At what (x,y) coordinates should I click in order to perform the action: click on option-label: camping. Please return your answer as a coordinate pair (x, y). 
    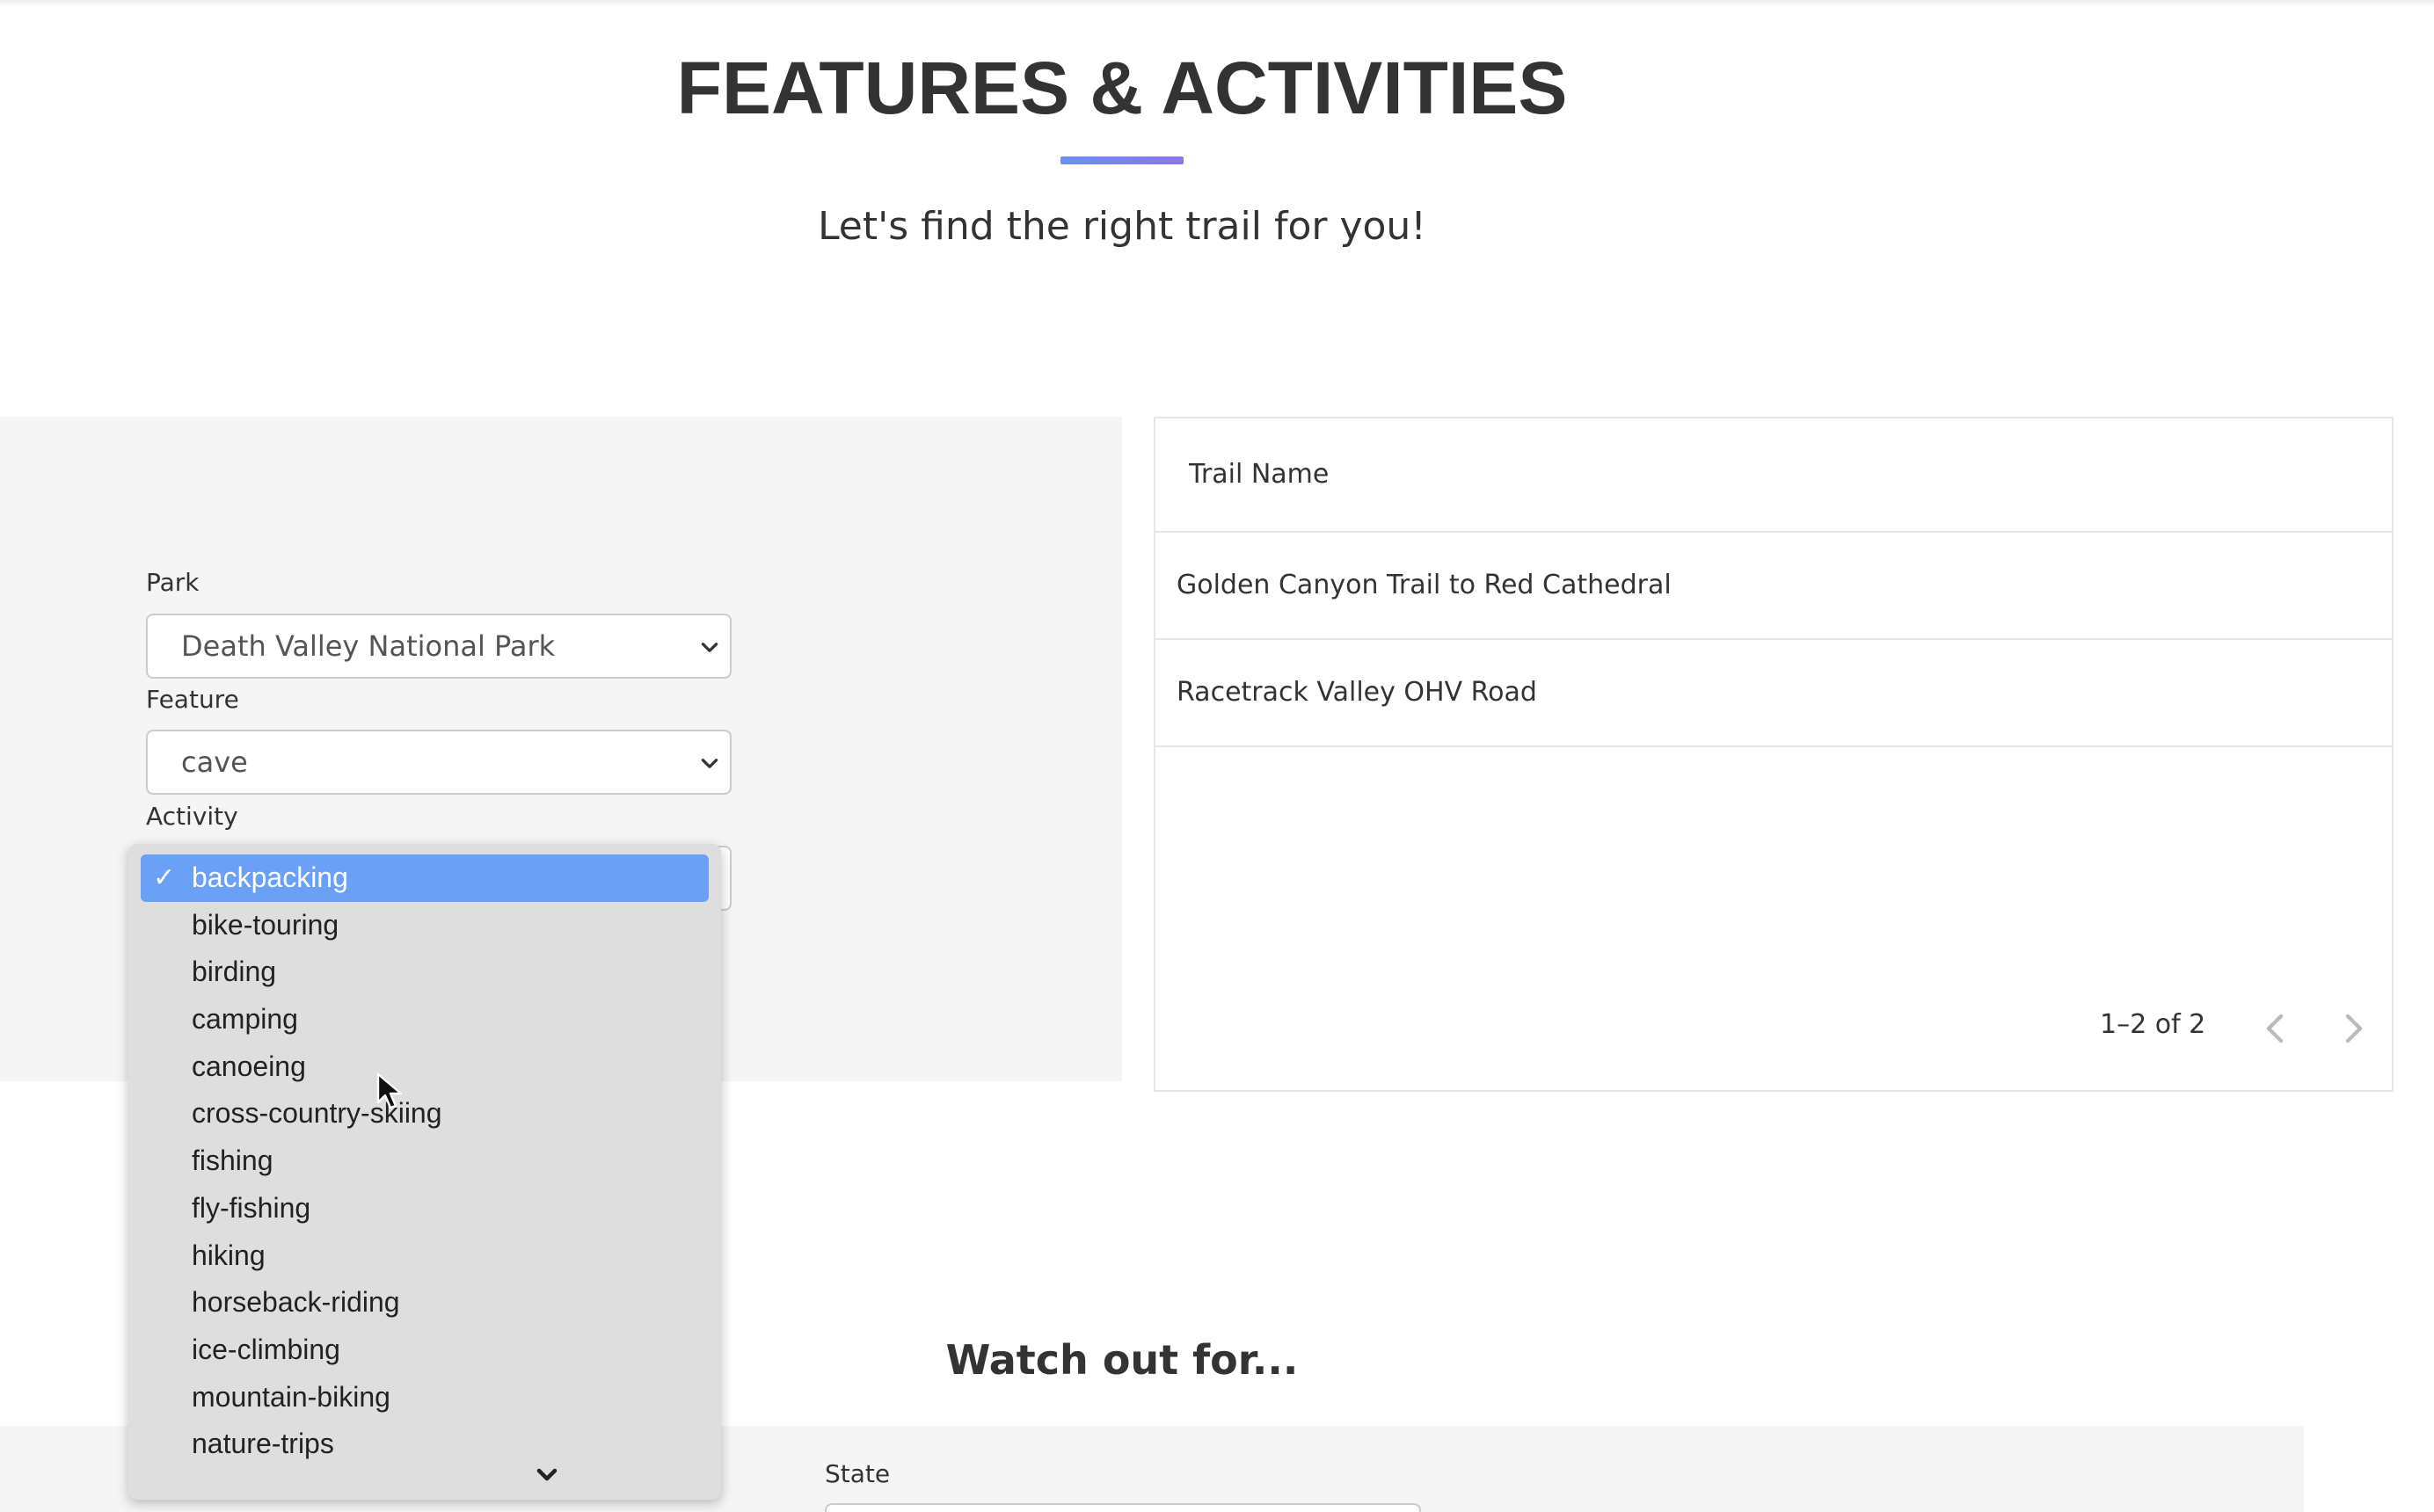
    Looking at the image, I should click on (245, 1019).